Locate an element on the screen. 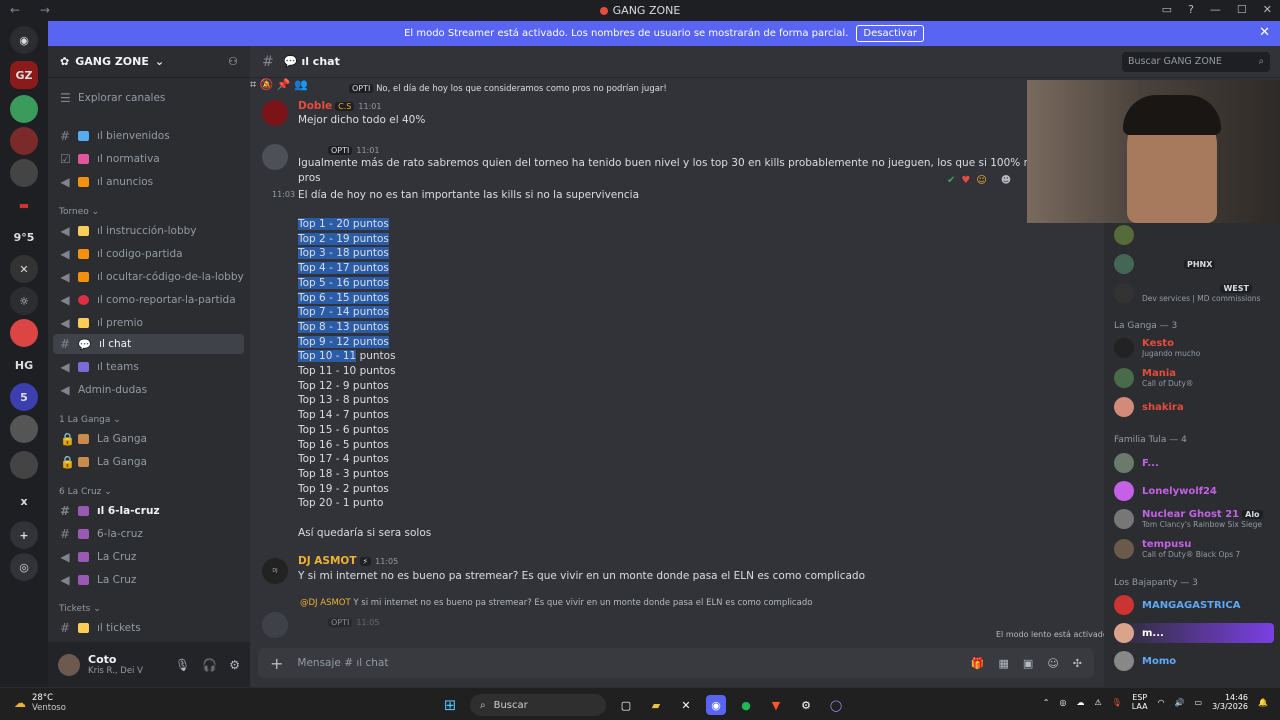  battery-icon: ▭ is located at coordinates (1199, 702).